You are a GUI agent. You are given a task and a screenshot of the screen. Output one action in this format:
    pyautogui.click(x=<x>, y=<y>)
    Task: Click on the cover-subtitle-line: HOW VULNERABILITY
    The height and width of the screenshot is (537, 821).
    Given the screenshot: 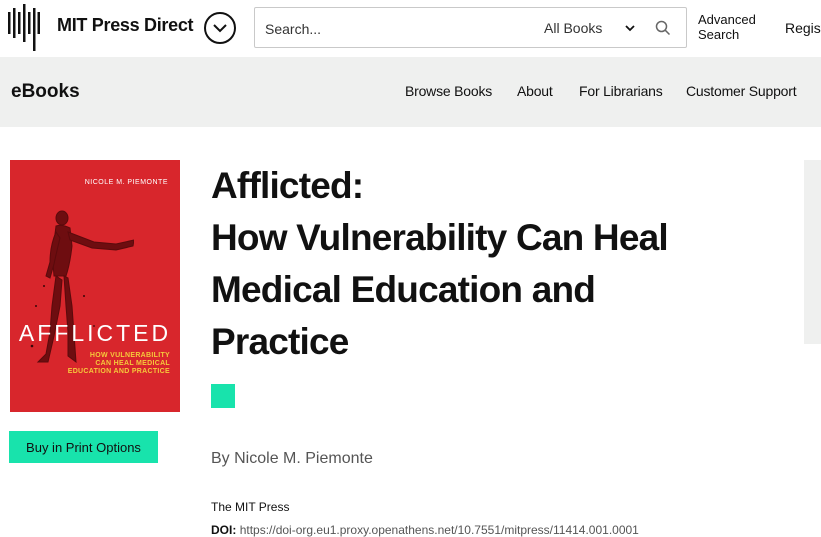 What is the action you would take?
    pyautogui.click(x=129, y=355)
    